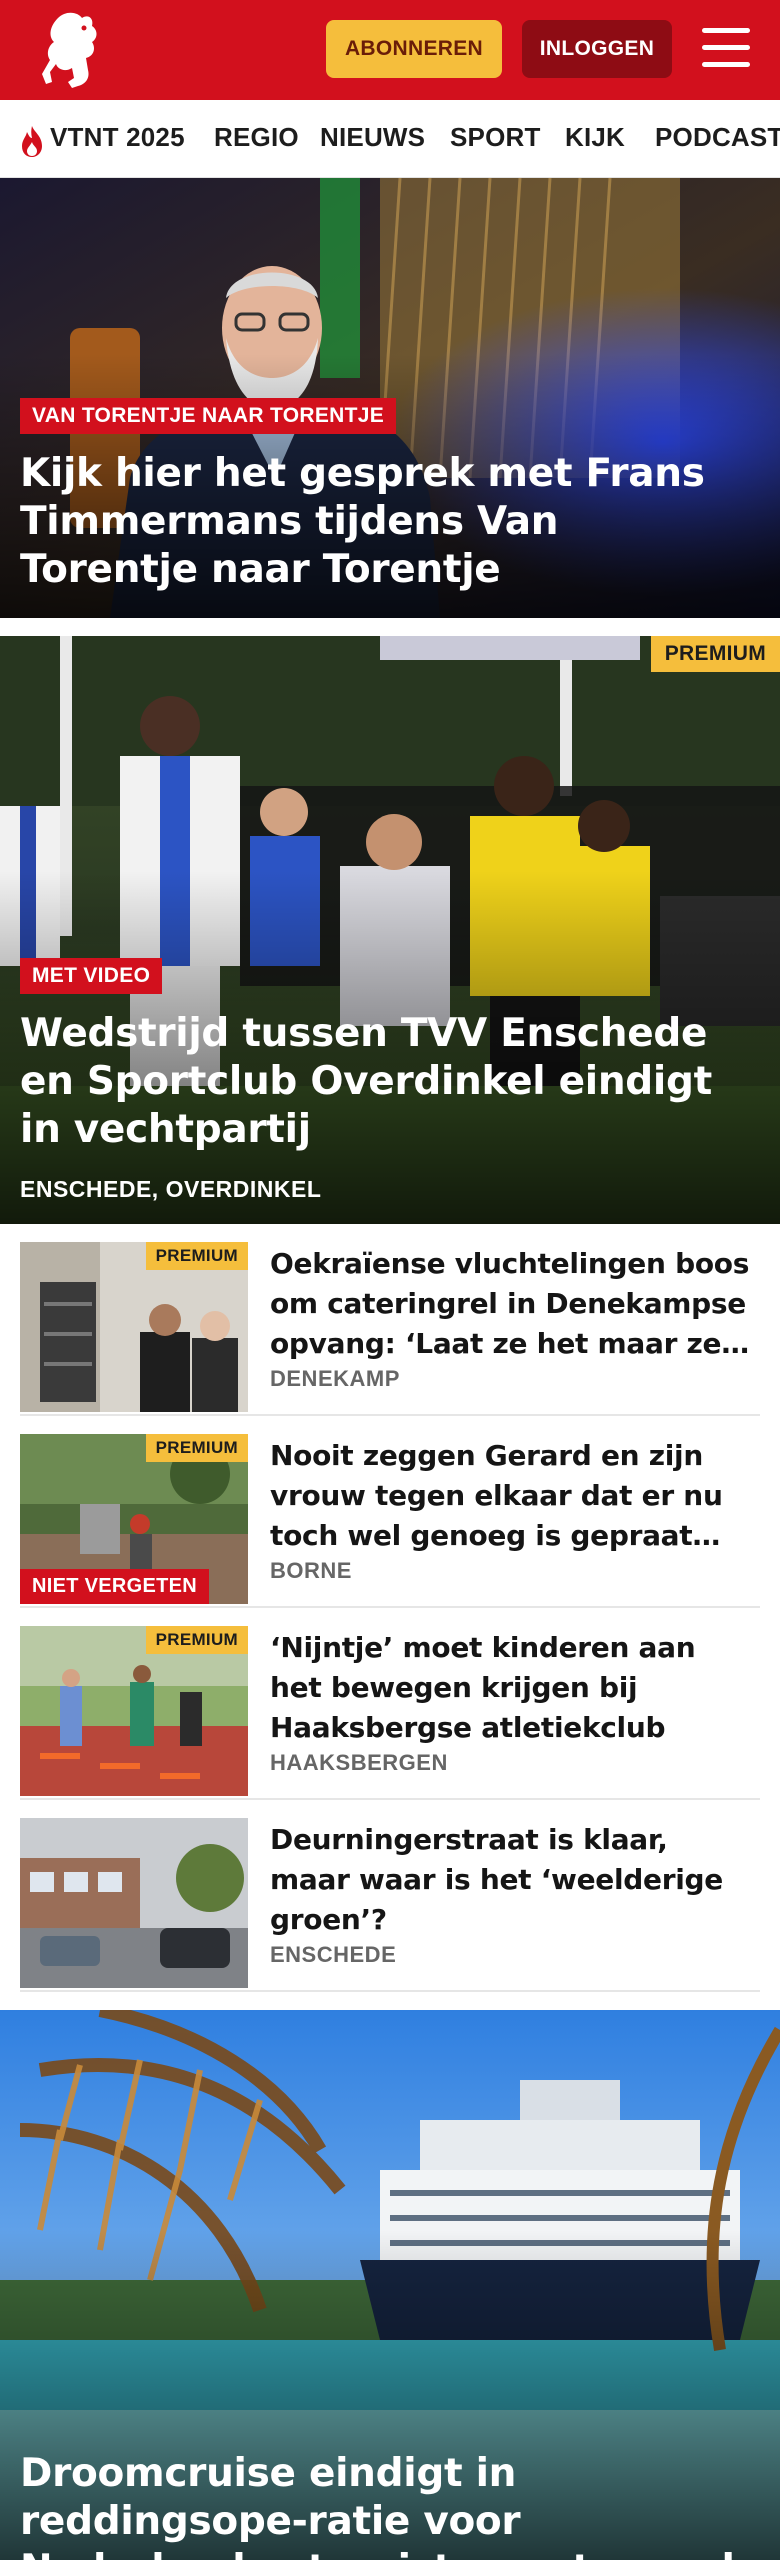  Describe the element at coordinates (495, 137) in the screenshot. I see `nav-item-sport: SPORT` at that location.